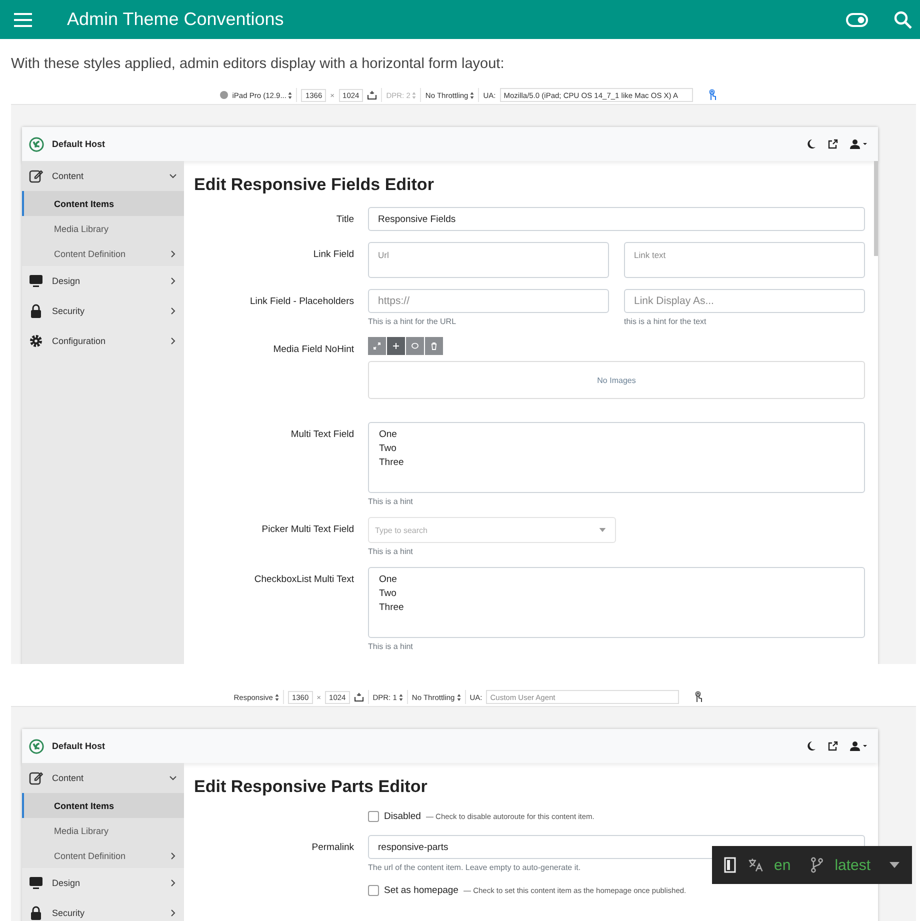 The height and width of the screenshot is (921, 920). What do you see at coordinates (857, 19) in the screenshot?
I see `toggle-icon` at bounding box center [857, 19].